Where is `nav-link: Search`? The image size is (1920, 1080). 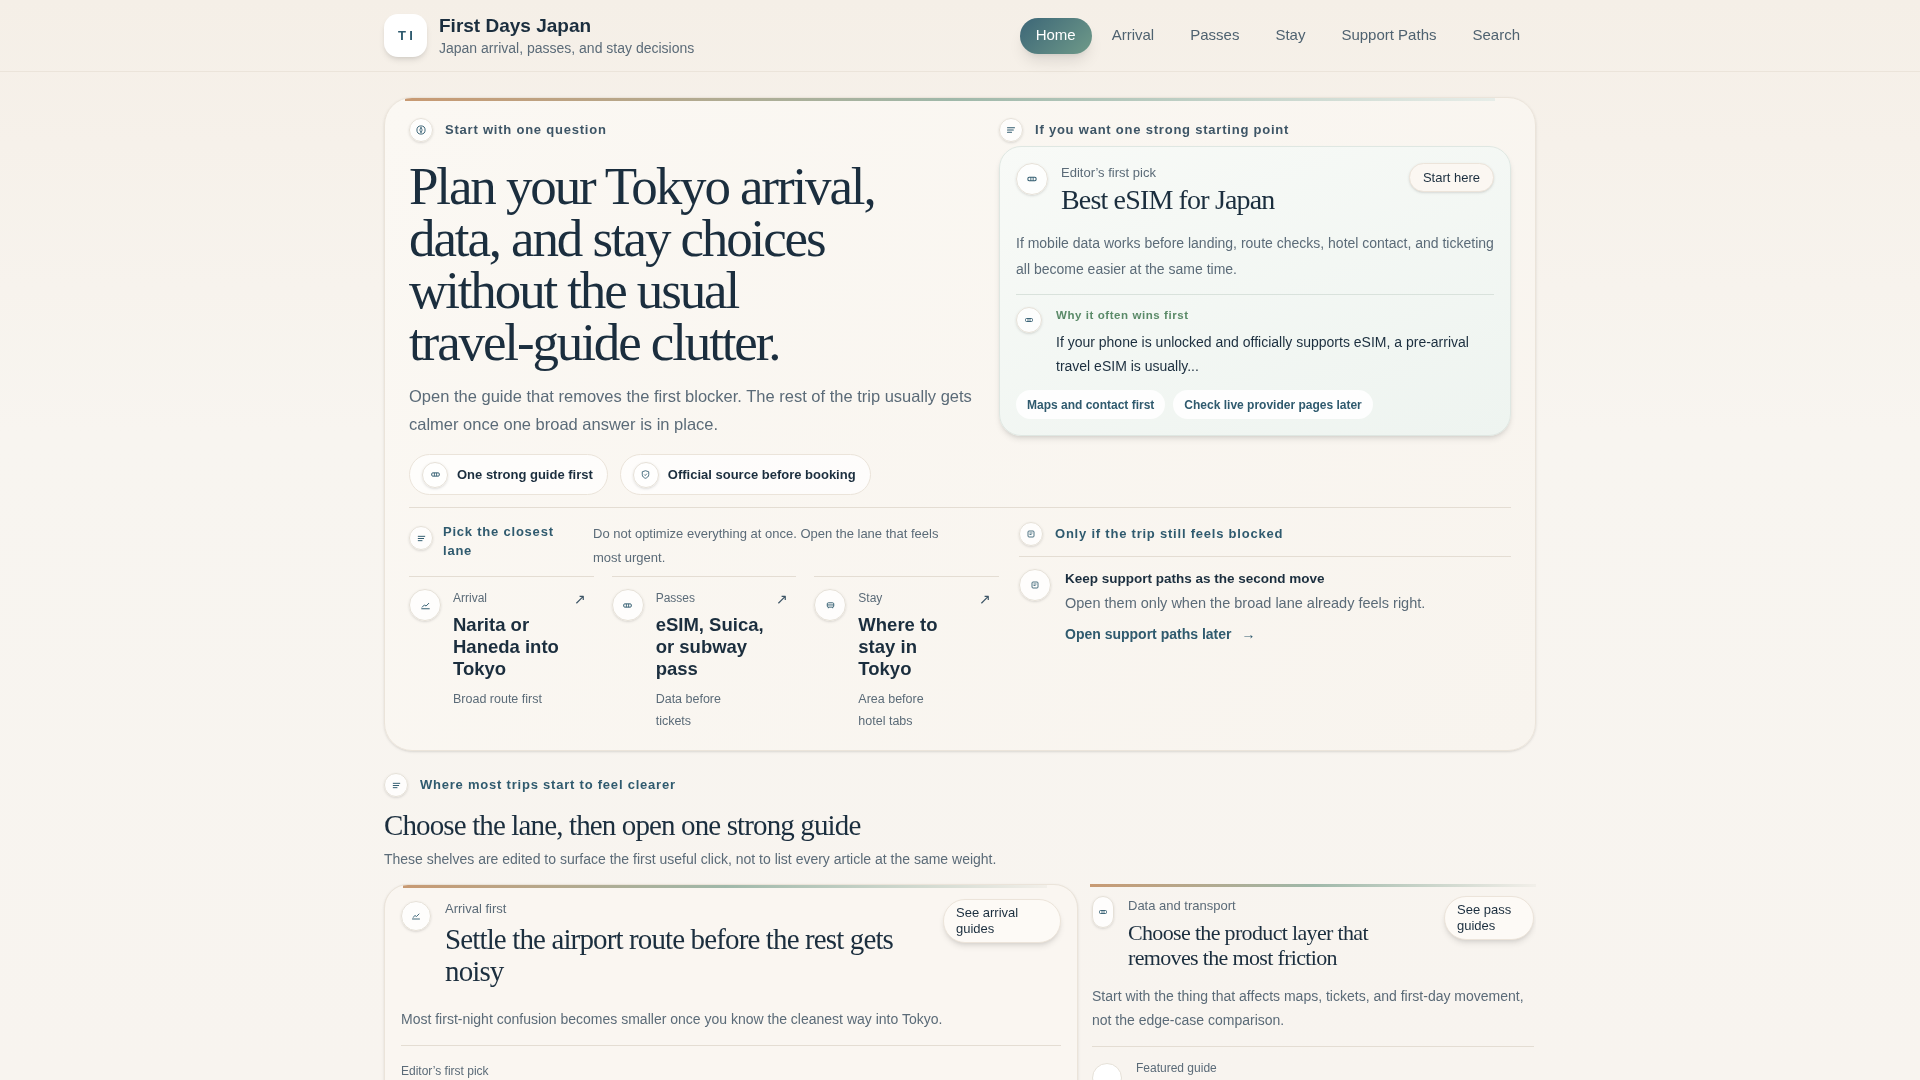
nav-link: Search is located at coordinates (1496, 35).